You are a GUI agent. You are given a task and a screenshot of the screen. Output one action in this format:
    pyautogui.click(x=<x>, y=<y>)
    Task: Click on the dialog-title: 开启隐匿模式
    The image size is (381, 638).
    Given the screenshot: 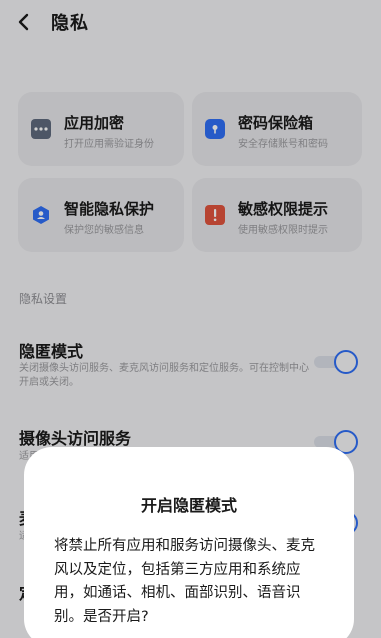 What is the action you would take?
    pyautogui.click(x=188, y=505)
    